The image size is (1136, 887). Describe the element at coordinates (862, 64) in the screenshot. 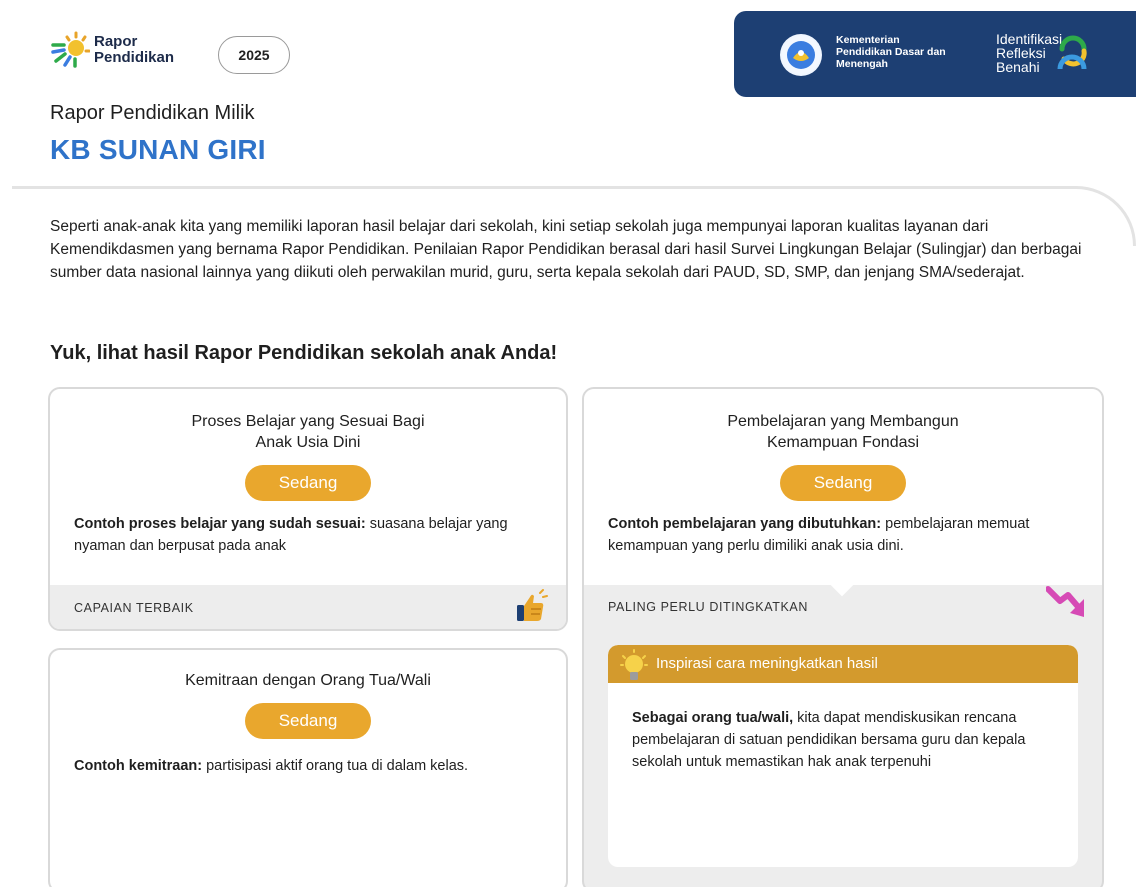

I see `ministry-line-3: Menengah` at that location.